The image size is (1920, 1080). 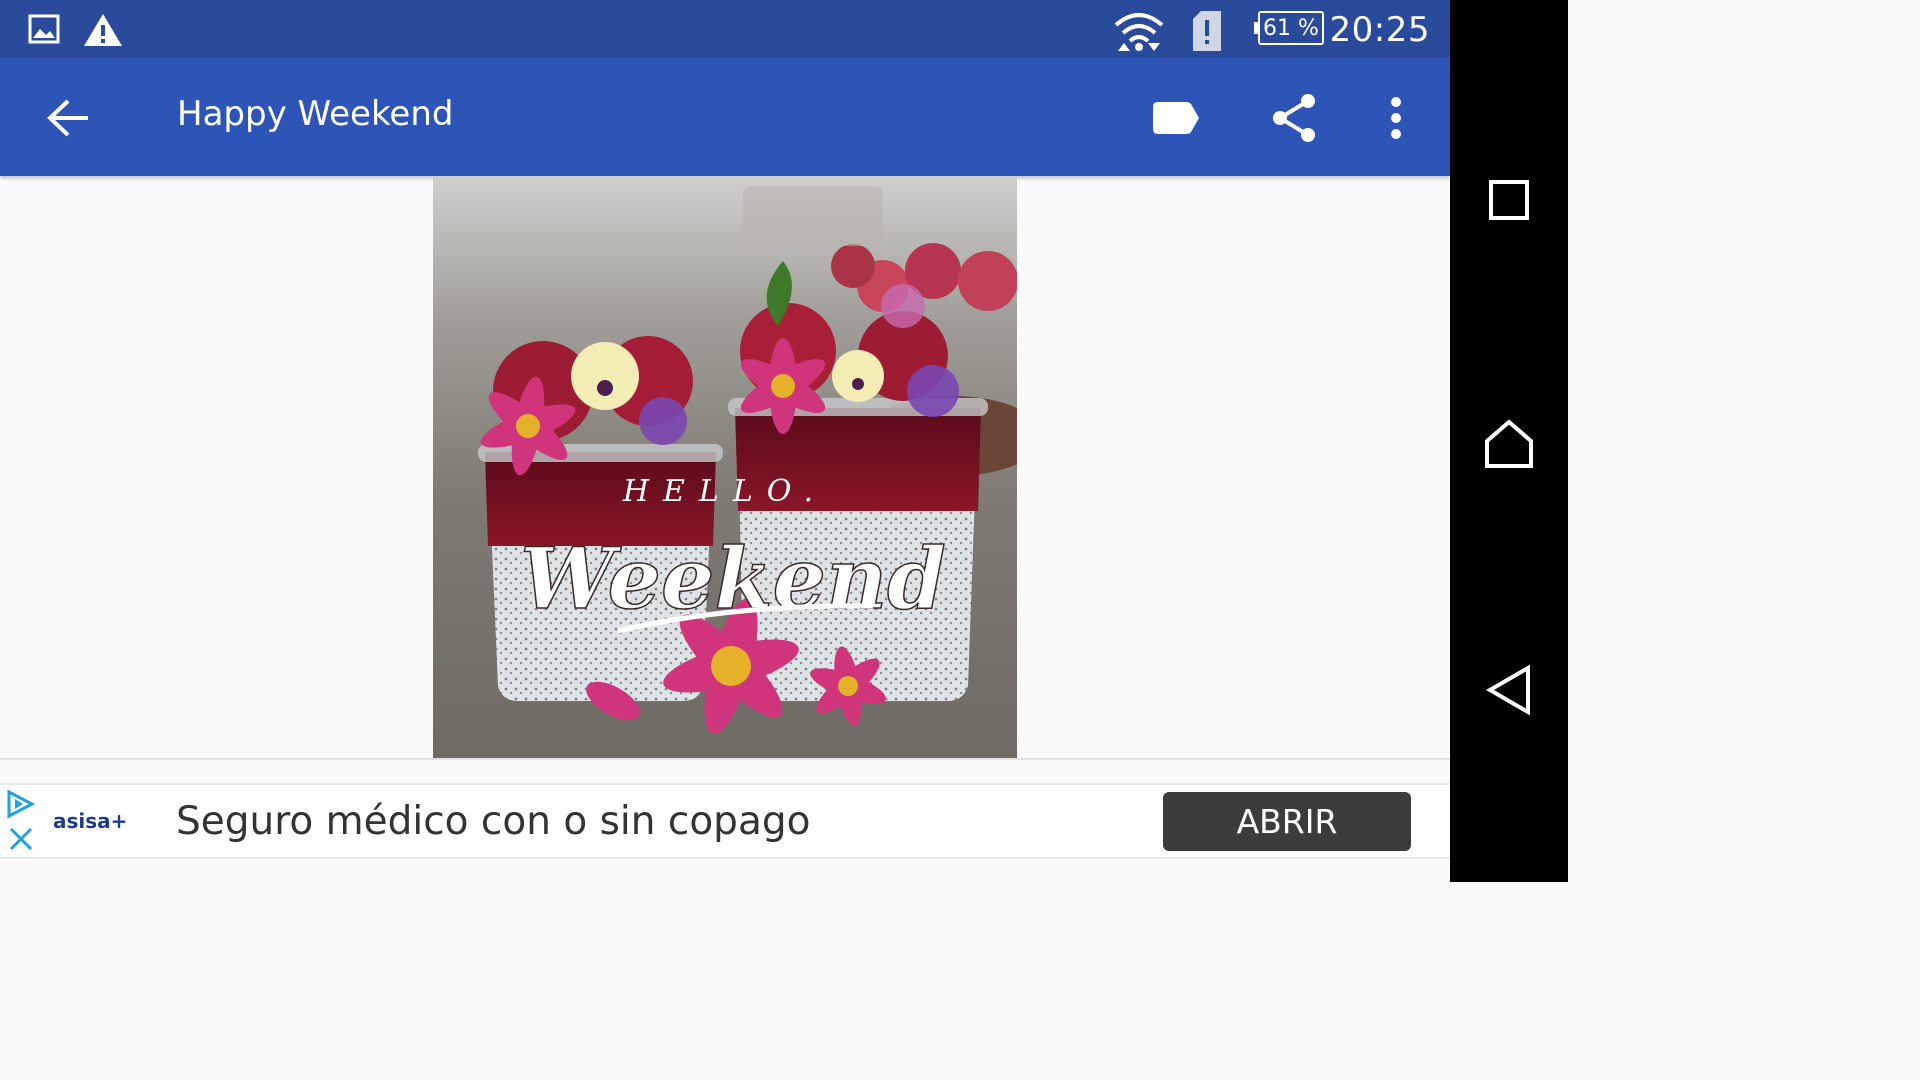 I want to click on ad-open-button: ABRIR, so click(x=1287, y=821).